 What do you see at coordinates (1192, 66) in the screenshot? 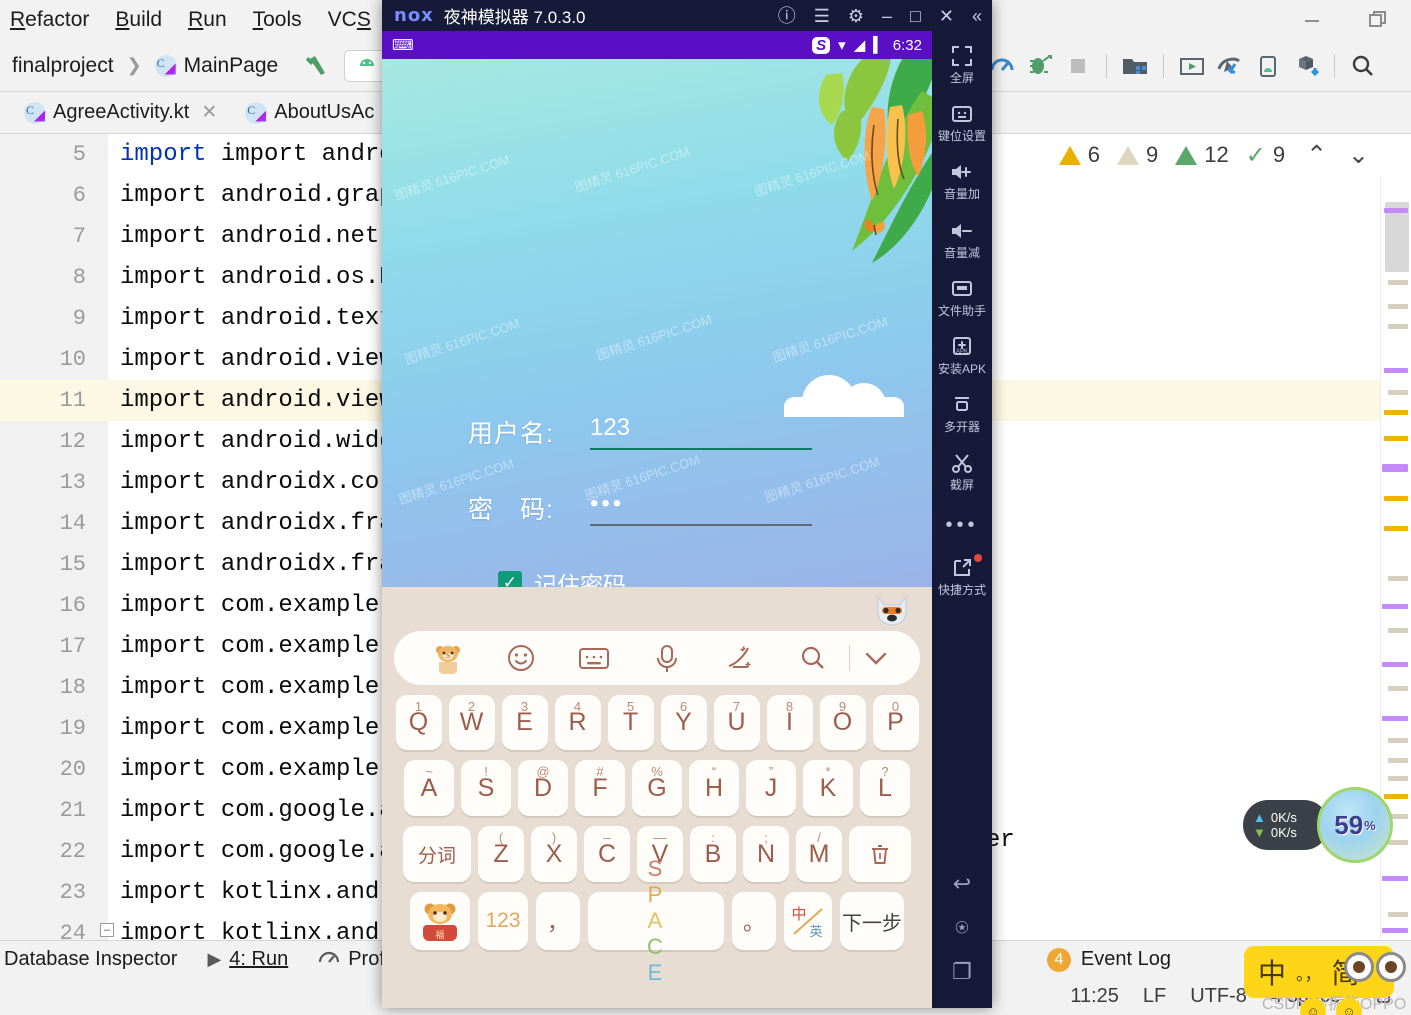
I see `avd-manager-icon` at bounding box center [1192, 66].